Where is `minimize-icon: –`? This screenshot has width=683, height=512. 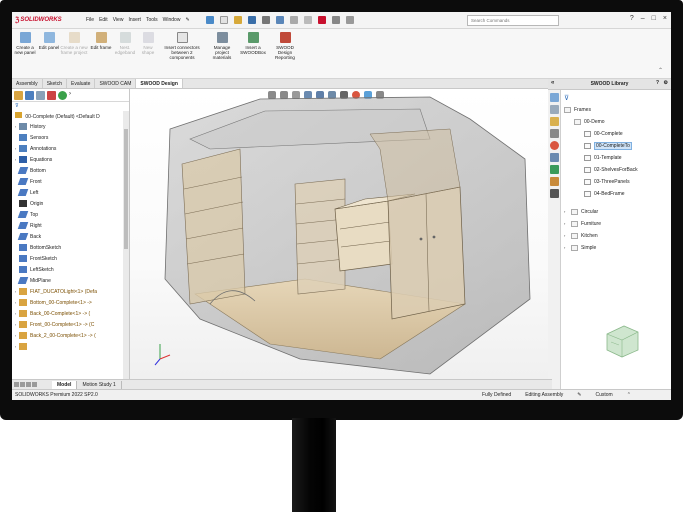 minimize-icon: – is located at coordinates (643, 18).